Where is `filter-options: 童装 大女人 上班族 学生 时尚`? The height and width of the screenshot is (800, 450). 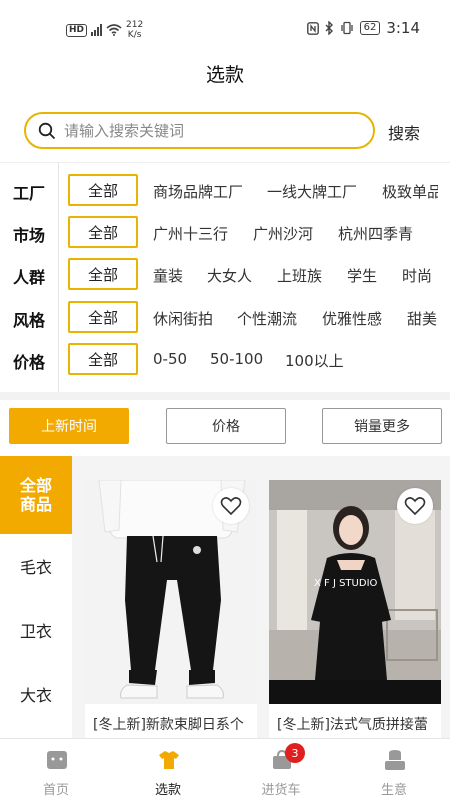
filter-options: 童装 大女人 上班族 学生 时尚 is located at coordinates (294, 275).